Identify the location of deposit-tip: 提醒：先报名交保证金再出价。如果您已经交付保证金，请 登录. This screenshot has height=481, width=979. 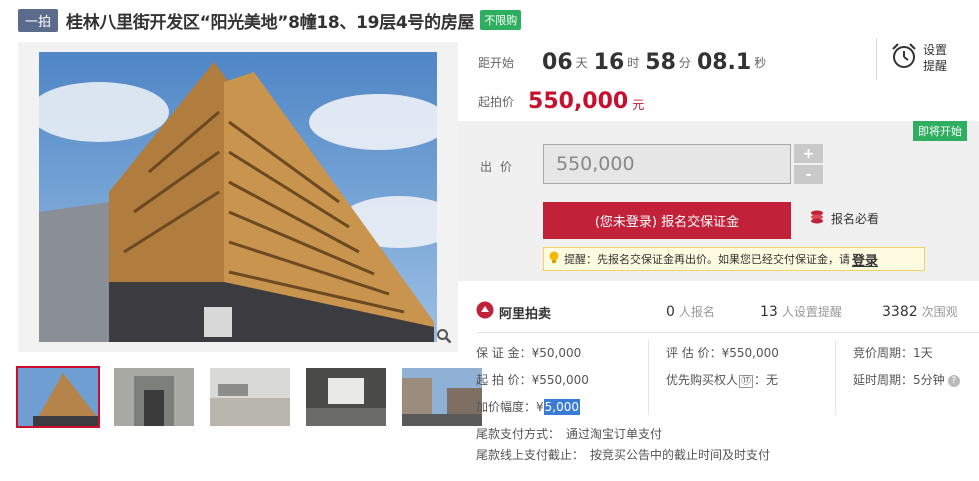
(734, 259).